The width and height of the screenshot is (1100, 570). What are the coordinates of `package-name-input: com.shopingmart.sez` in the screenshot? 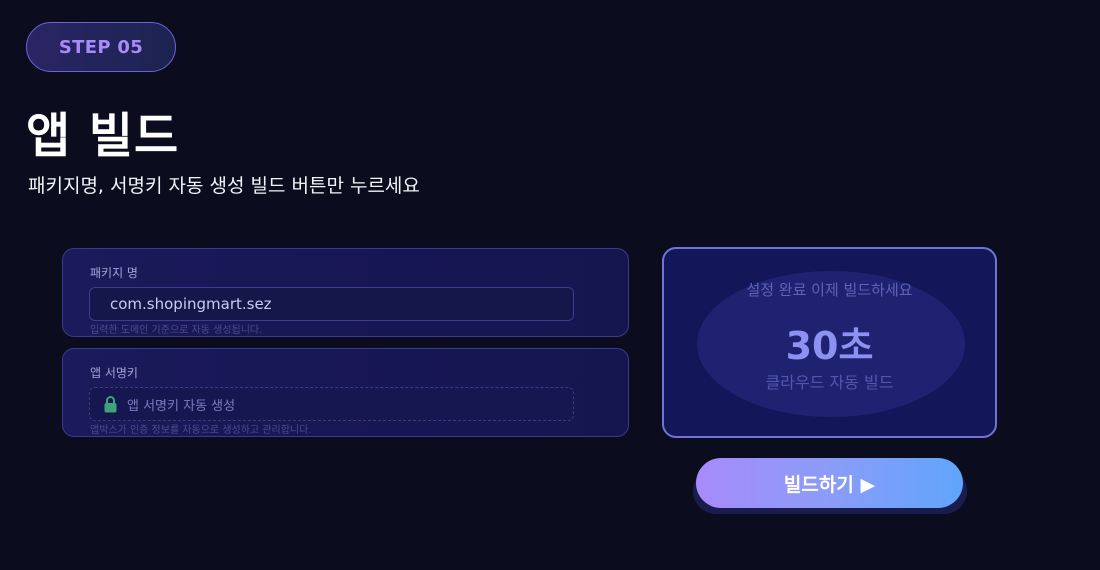 It's located at (331, 304).